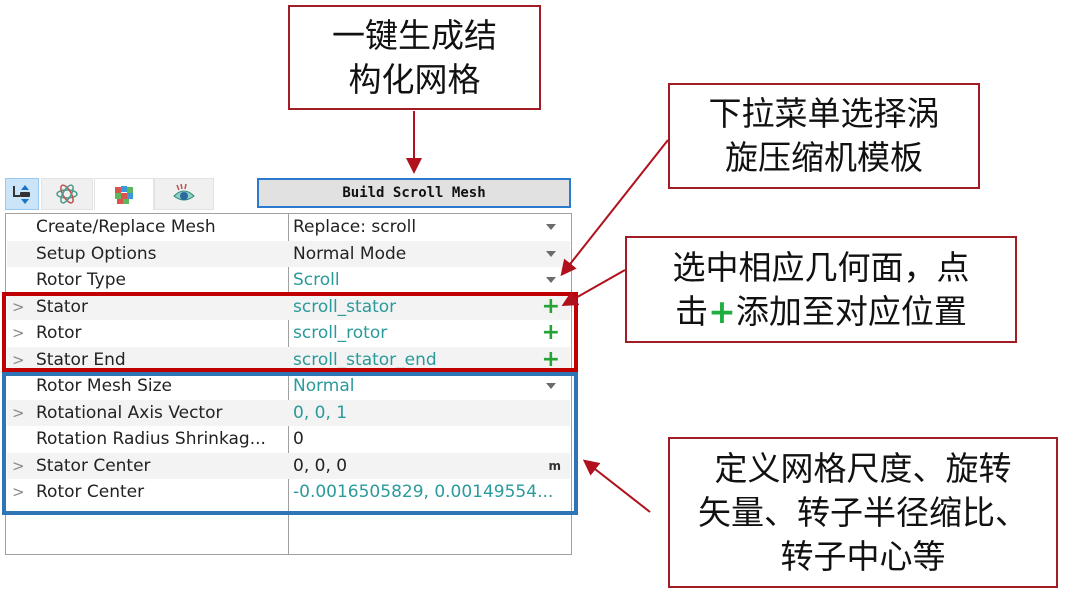  Describe the element at coordinates (414, 57) in the screenshot. I see `callout-build-mesh: 一键生成结 构化网格` at that location.